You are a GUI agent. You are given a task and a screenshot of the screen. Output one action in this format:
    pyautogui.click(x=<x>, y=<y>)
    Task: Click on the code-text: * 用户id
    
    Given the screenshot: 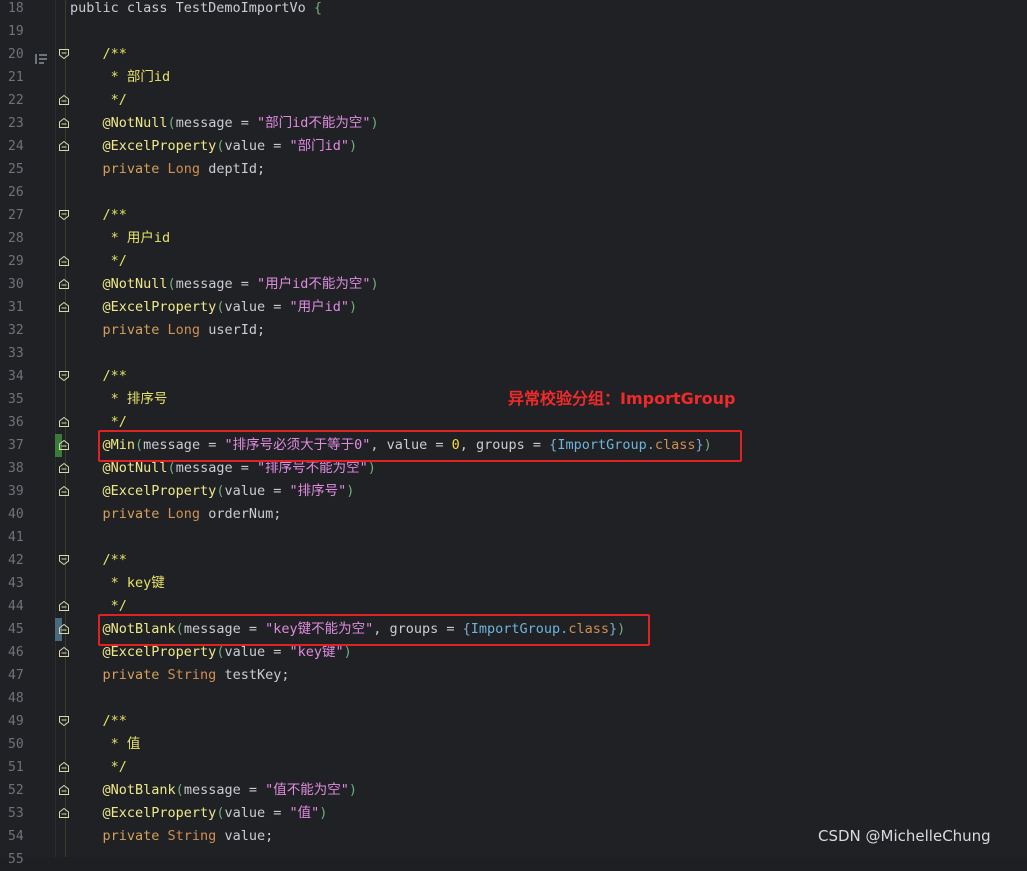 What is the action you would take?
    pyautogui.click(x=120, y=238)
    